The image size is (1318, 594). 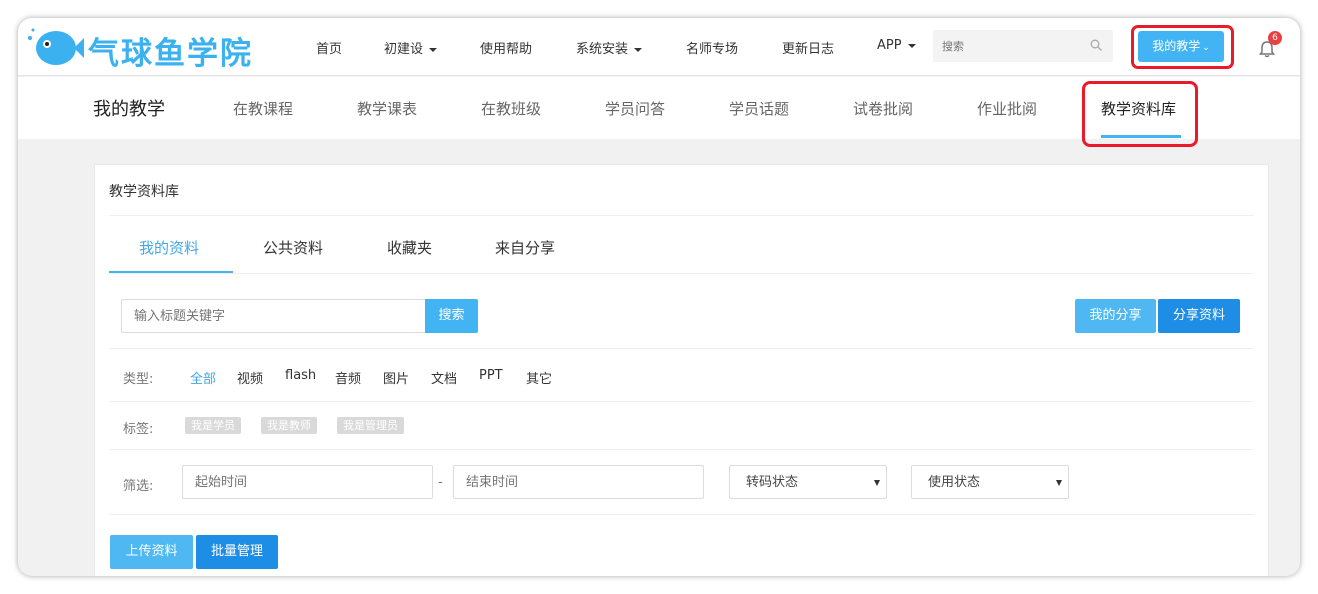 What do you see at coordinates (263, 108) in the screenshot?
I see `subnav-courses: 在教课程` at bounding box center [263, 108].